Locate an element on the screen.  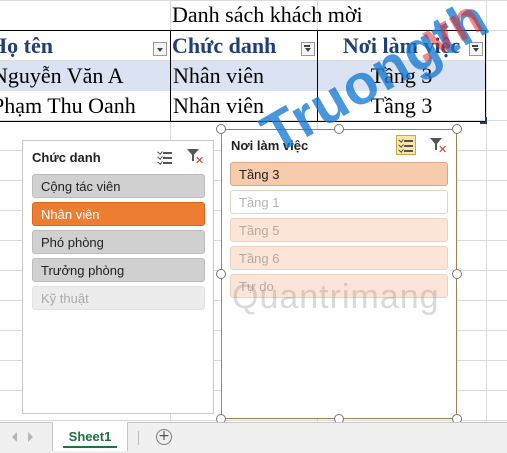
sheet-tab-bar: Sheet1 + is located at coordinates (253, 437).